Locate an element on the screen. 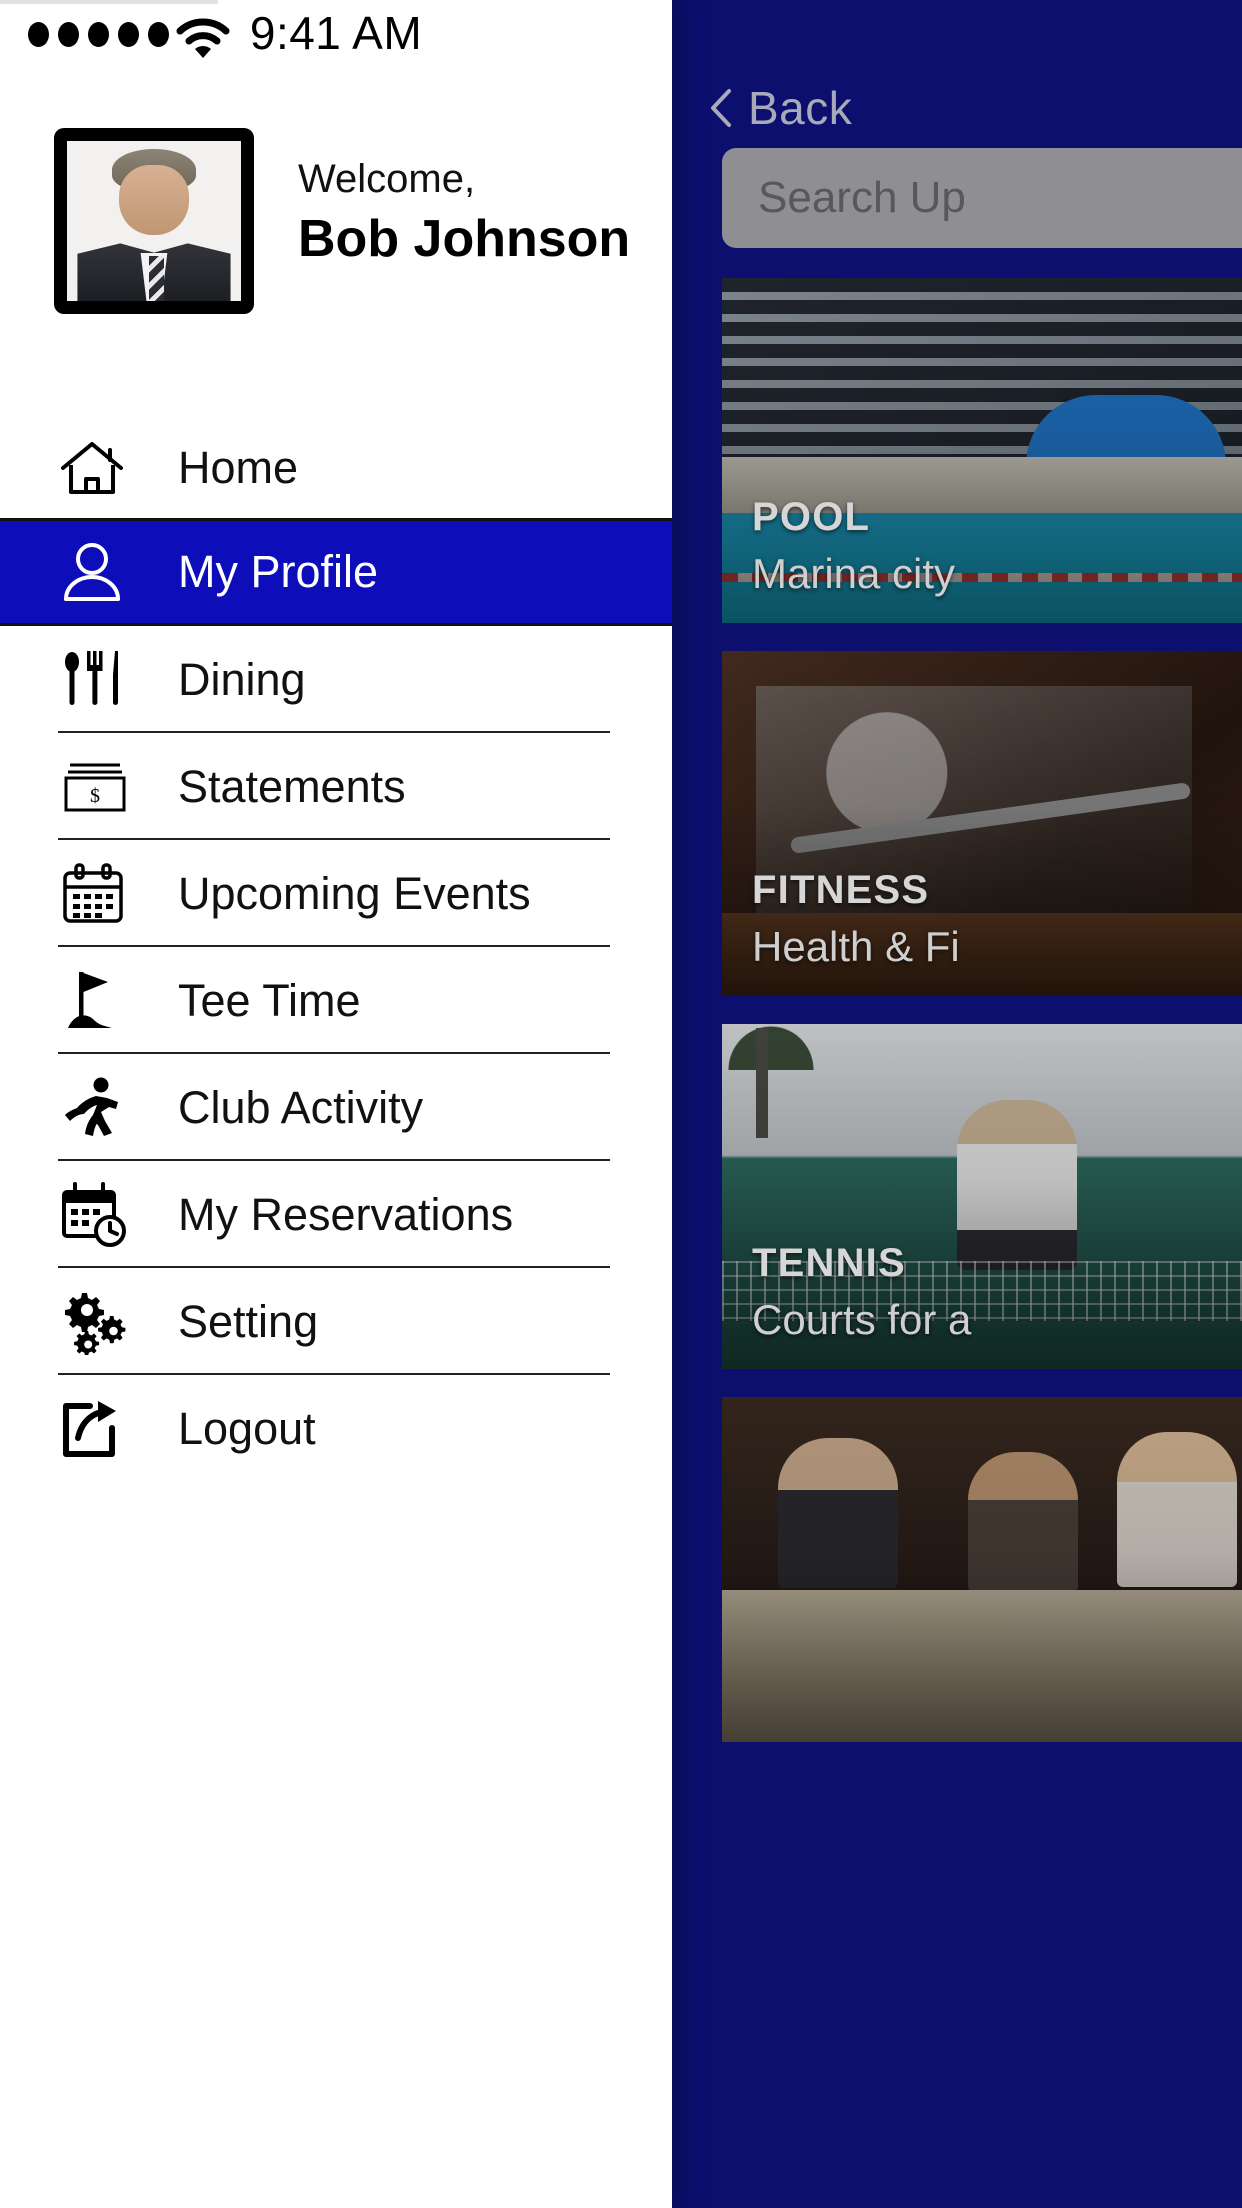 Image resolution: width=1242 pixels, height=2208 pixels. sidebar-item-statements: $ Statements is located at coordinates (336, 786).